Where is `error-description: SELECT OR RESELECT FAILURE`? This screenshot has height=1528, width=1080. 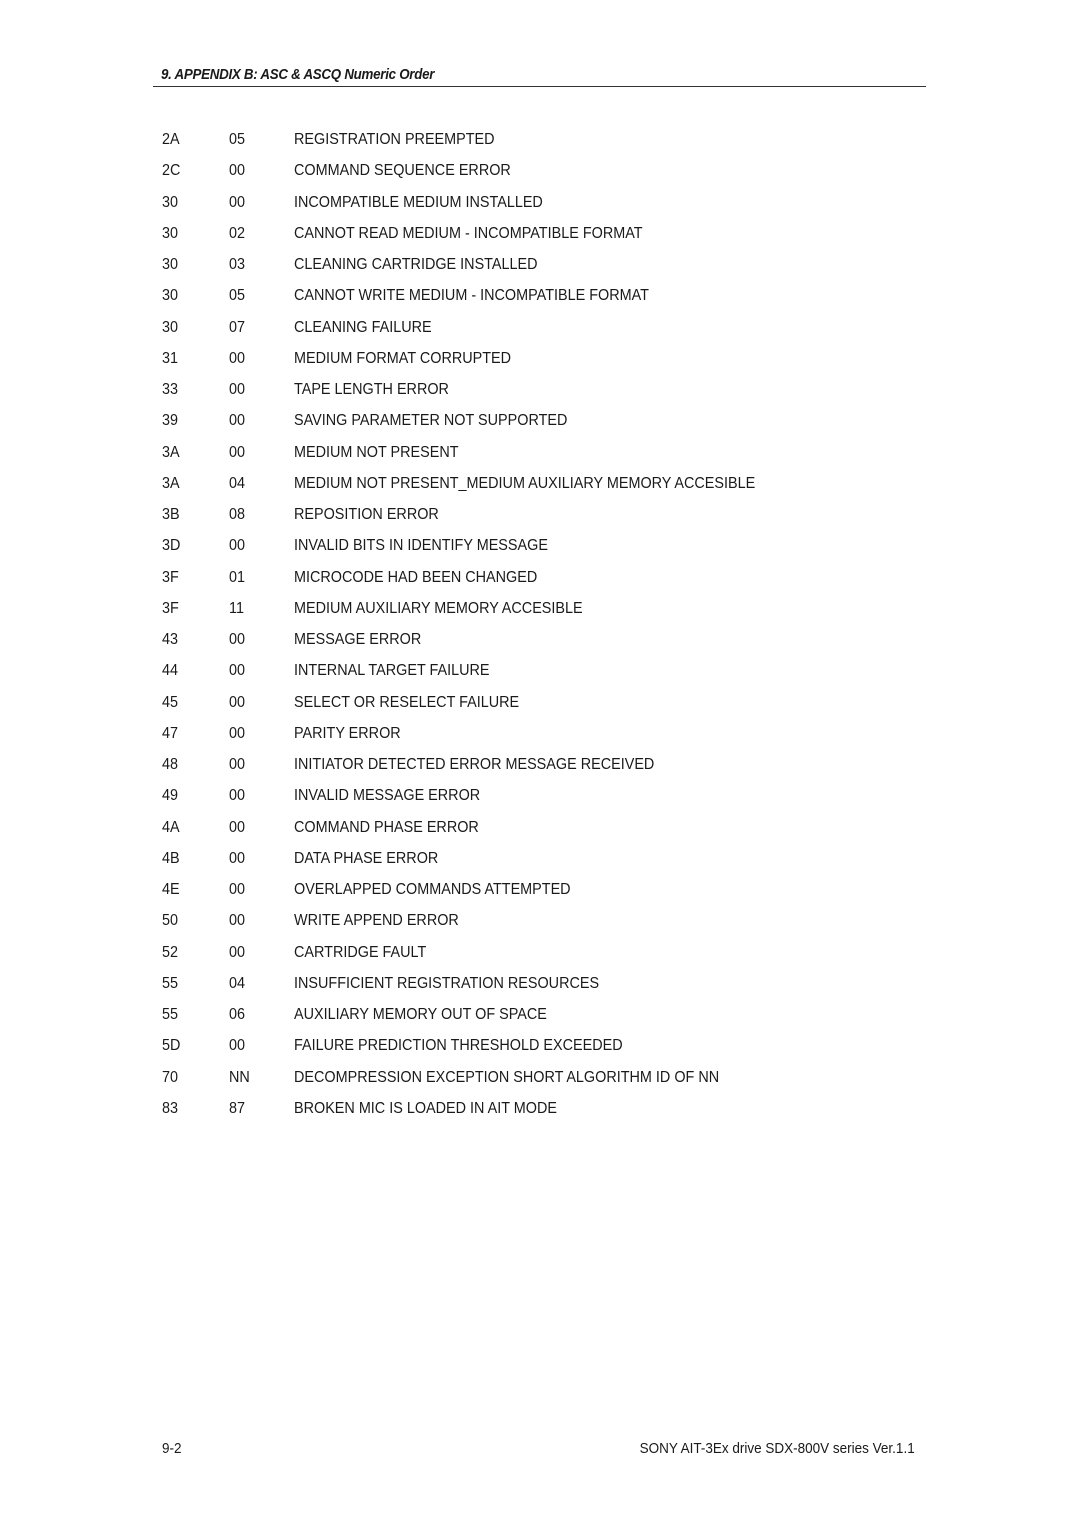 error-description: SELECT OR RESELECT FAILURE is located at coordinates (407, 702).